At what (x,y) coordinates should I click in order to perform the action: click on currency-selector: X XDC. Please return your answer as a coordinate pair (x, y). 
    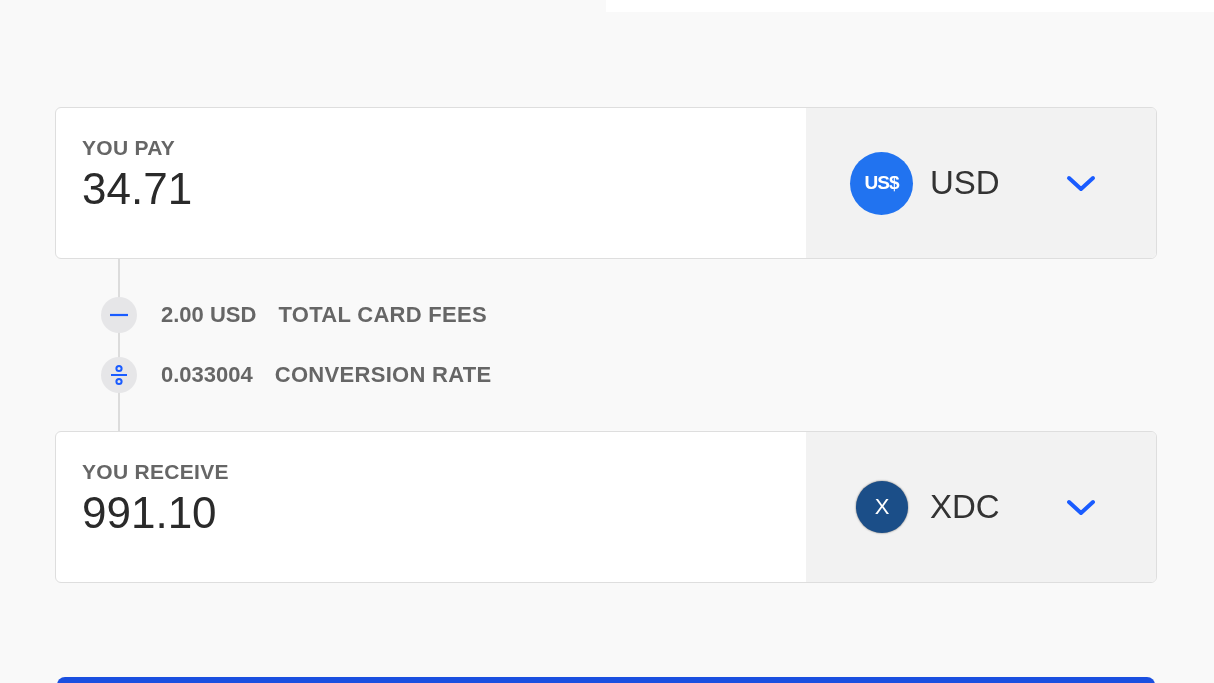
    Looking at the image, I should click on (981, 507).